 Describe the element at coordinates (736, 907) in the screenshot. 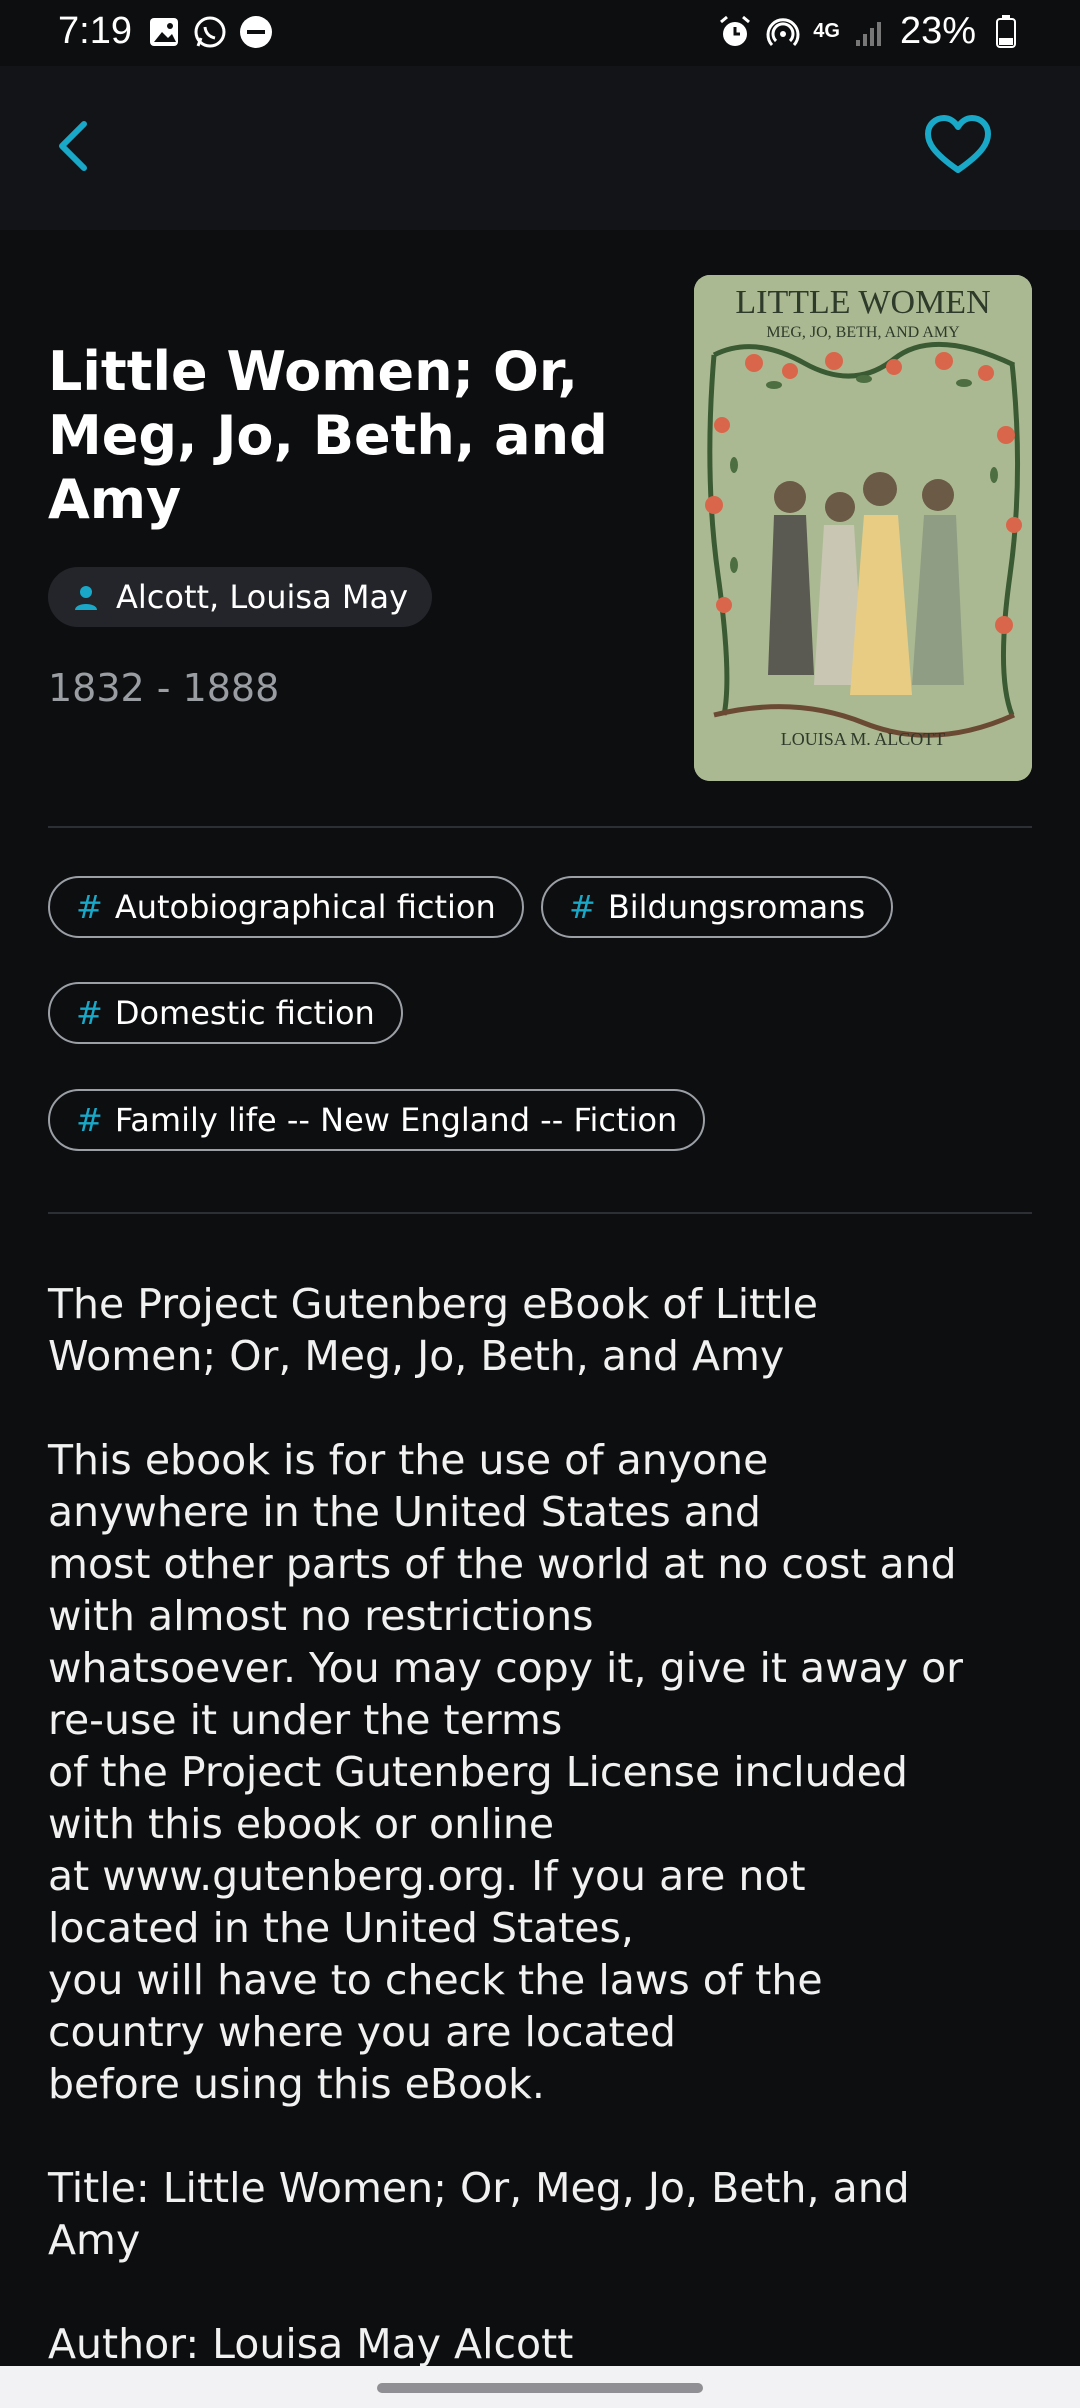

I see `tag-label: Bildungsromans` at that location.